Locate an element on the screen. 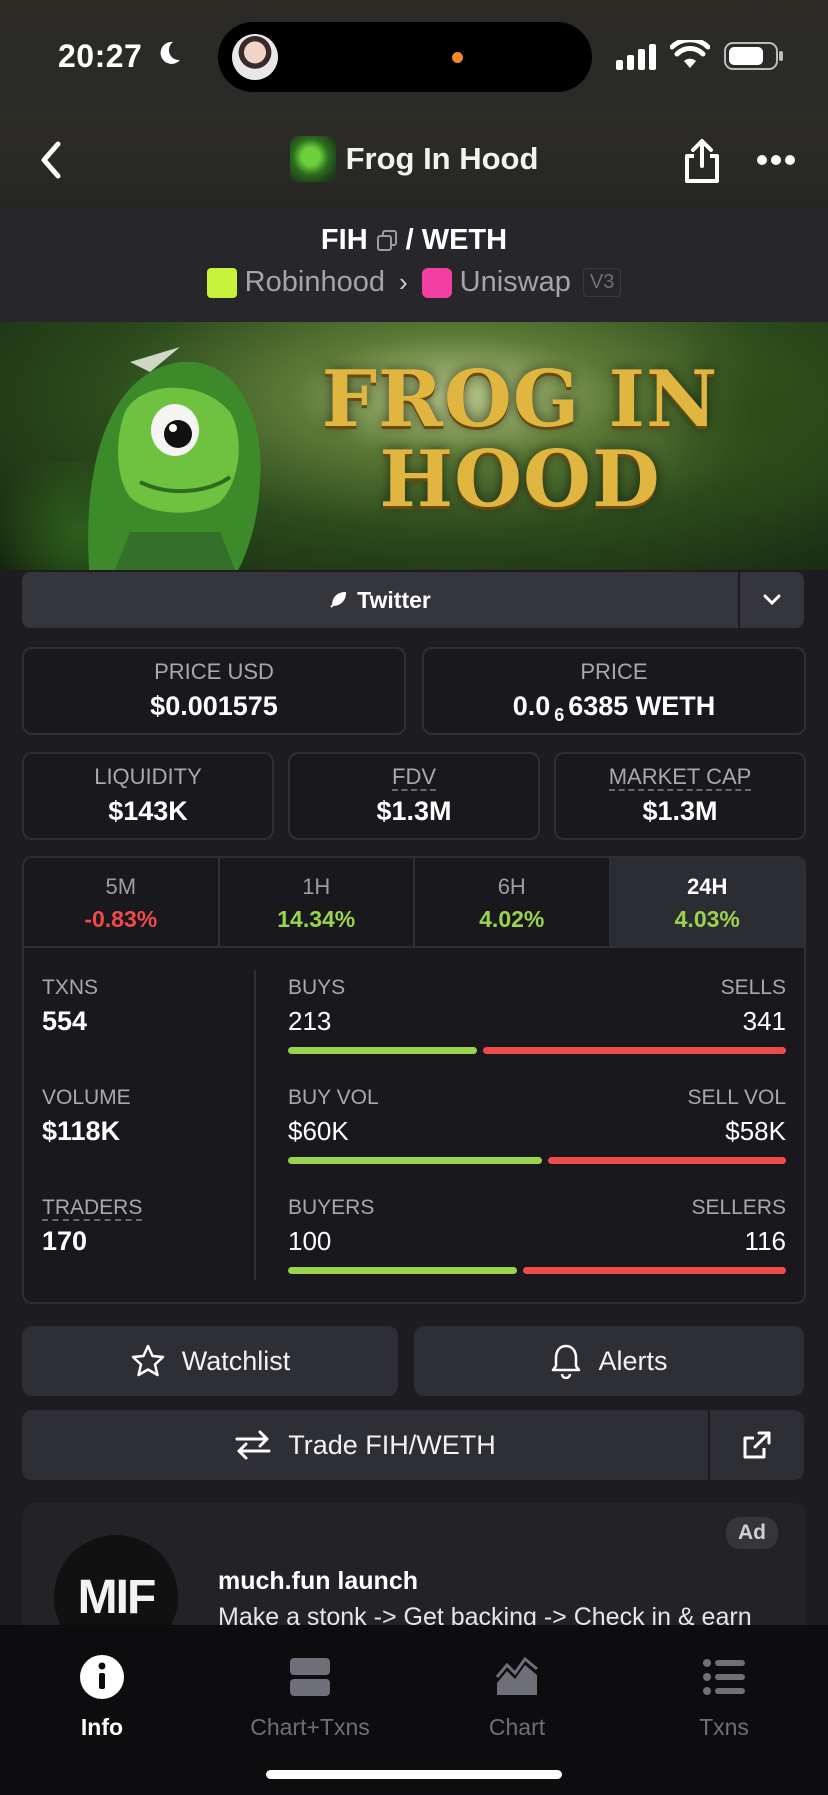  fdv-label-wrap: FDV is located at coordinates (414, 777).